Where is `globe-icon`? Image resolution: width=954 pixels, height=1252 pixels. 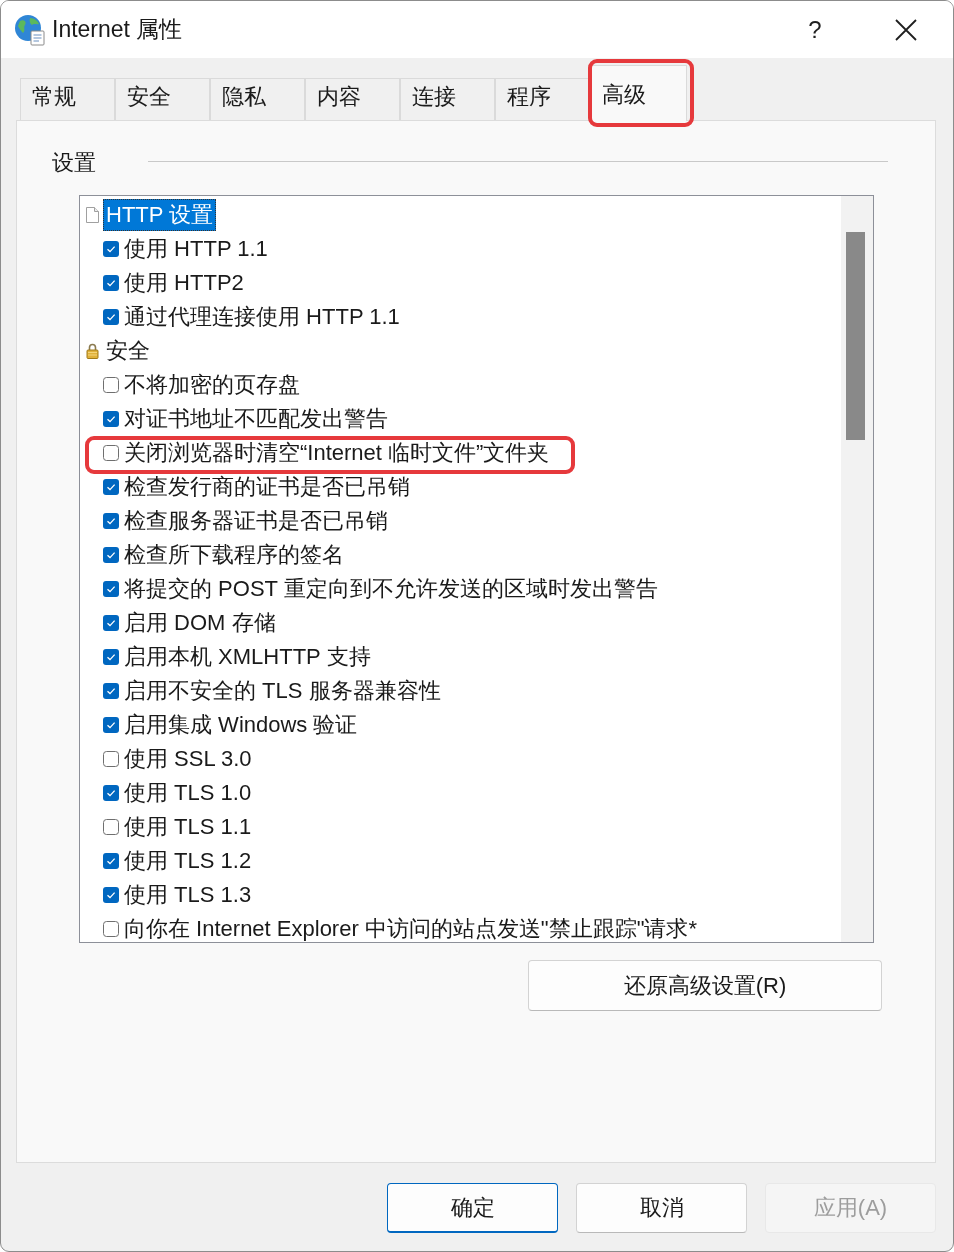
globe-icon is located at coordinates (30, 29).